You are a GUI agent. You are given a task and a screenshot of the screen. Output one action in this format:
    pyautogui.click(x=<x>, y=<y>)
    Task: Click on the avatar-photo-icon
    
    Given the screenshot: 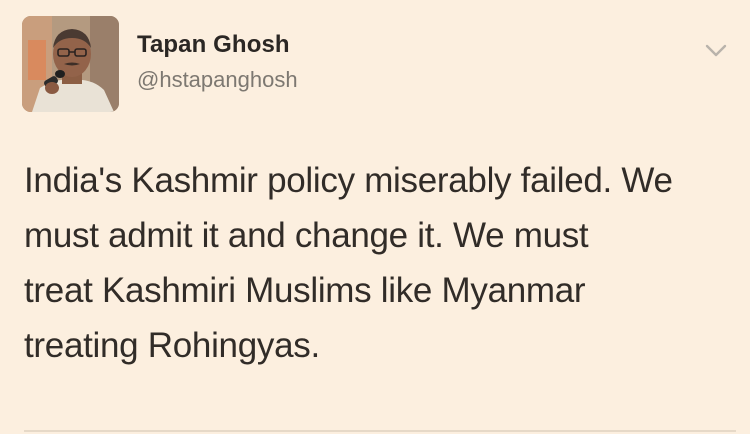 What is the action you would take?
    pyautogui.click(x=70, y=64)
    